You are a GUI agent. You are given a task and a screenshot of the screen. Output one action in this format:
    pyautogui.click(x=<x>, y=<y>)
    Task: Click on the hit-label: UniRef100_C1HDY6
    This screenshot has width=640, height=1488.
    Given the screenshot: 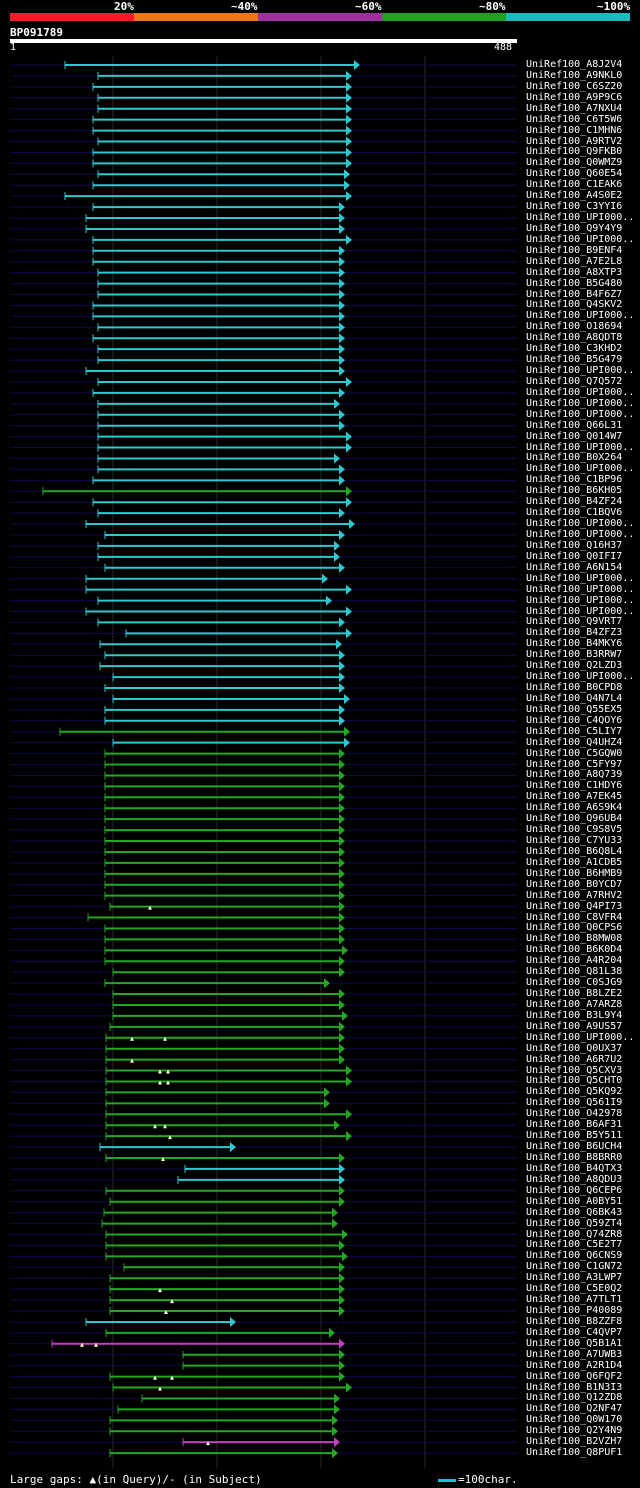 What is the action you would take?
    pyautogui.click(x=574, y=785)
    